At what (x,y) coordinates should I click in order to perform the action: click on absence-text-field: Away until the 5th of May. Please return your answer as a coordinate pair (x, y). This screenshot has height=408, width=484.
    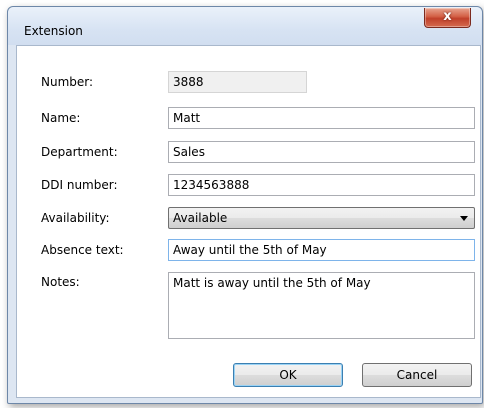
    Looking at the image, I should click on (321, 250).